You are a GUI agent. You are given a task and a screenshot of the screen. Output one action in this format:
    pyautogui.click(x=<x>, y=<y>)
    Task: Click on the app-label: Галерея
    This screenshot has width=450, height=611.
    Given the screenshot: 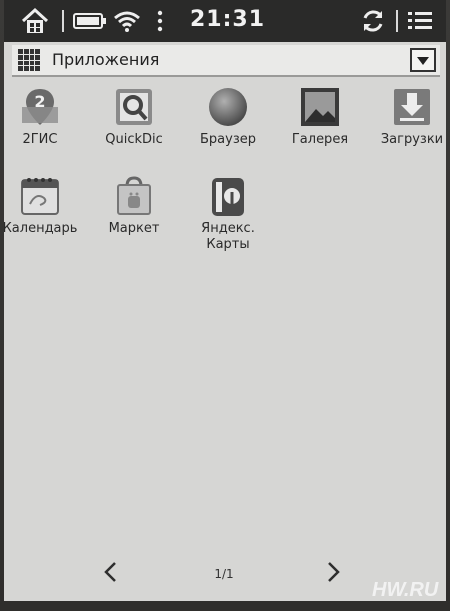 What is the action you would take?
    pyautogui.click(x=320, y=139)
    